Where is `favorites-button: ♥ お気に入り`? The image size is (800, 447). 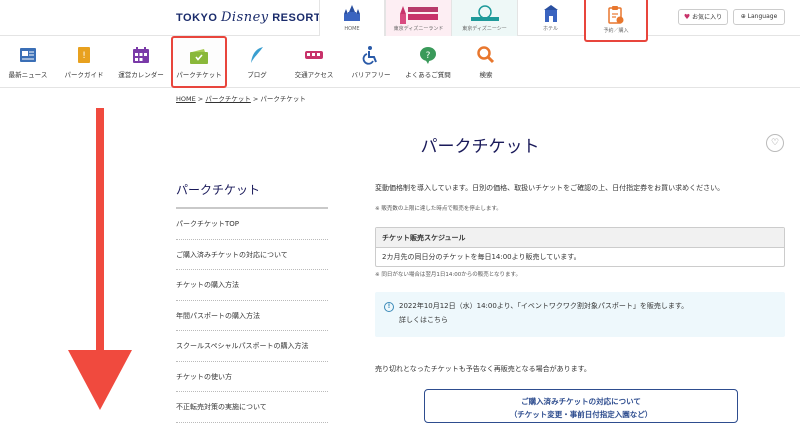 favorites-button: ♥ お気に入り is located at coordinates (703, 17).